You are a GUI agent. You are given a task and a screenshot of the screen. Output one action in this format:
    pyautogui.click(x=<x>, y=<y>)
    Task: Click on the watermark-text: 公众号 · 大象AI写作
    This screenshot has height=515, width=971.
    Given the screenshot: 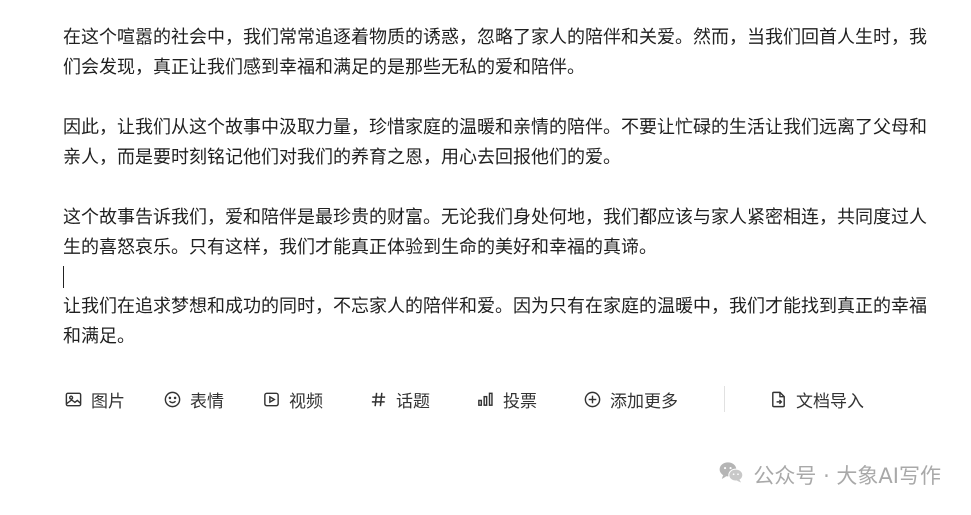 What is the action you would take?
    pyautogui.click(x=847, y=475)
    